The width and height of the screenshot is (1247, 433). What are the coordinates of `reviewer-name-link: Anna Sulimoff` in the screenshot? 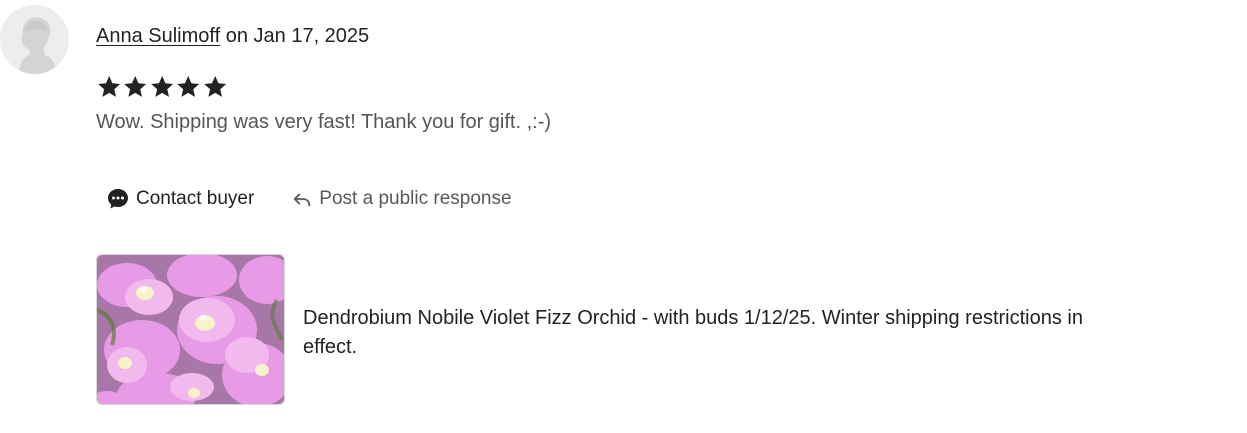 It's located at (158, 36).